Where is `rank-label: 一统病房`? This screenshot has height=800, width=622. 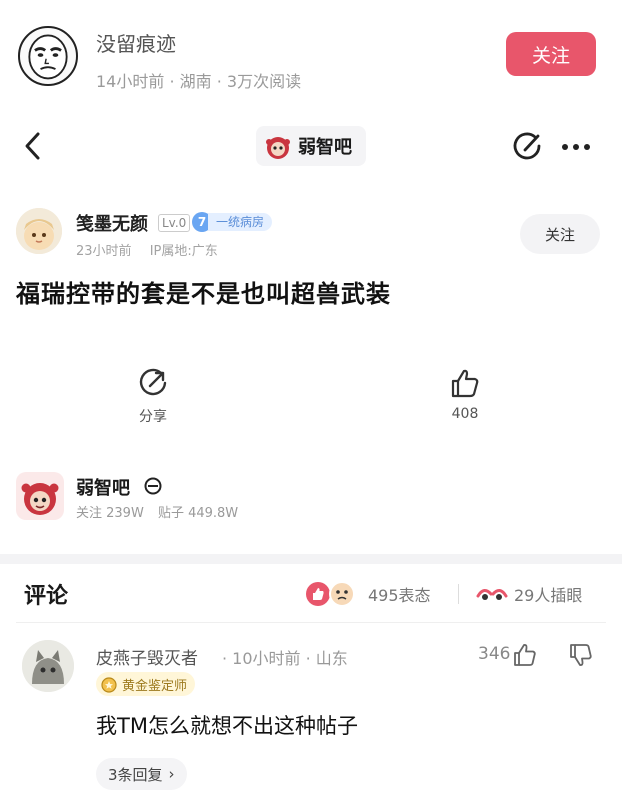 rank-label: 一统病房 is located at coordinates (240, 222).